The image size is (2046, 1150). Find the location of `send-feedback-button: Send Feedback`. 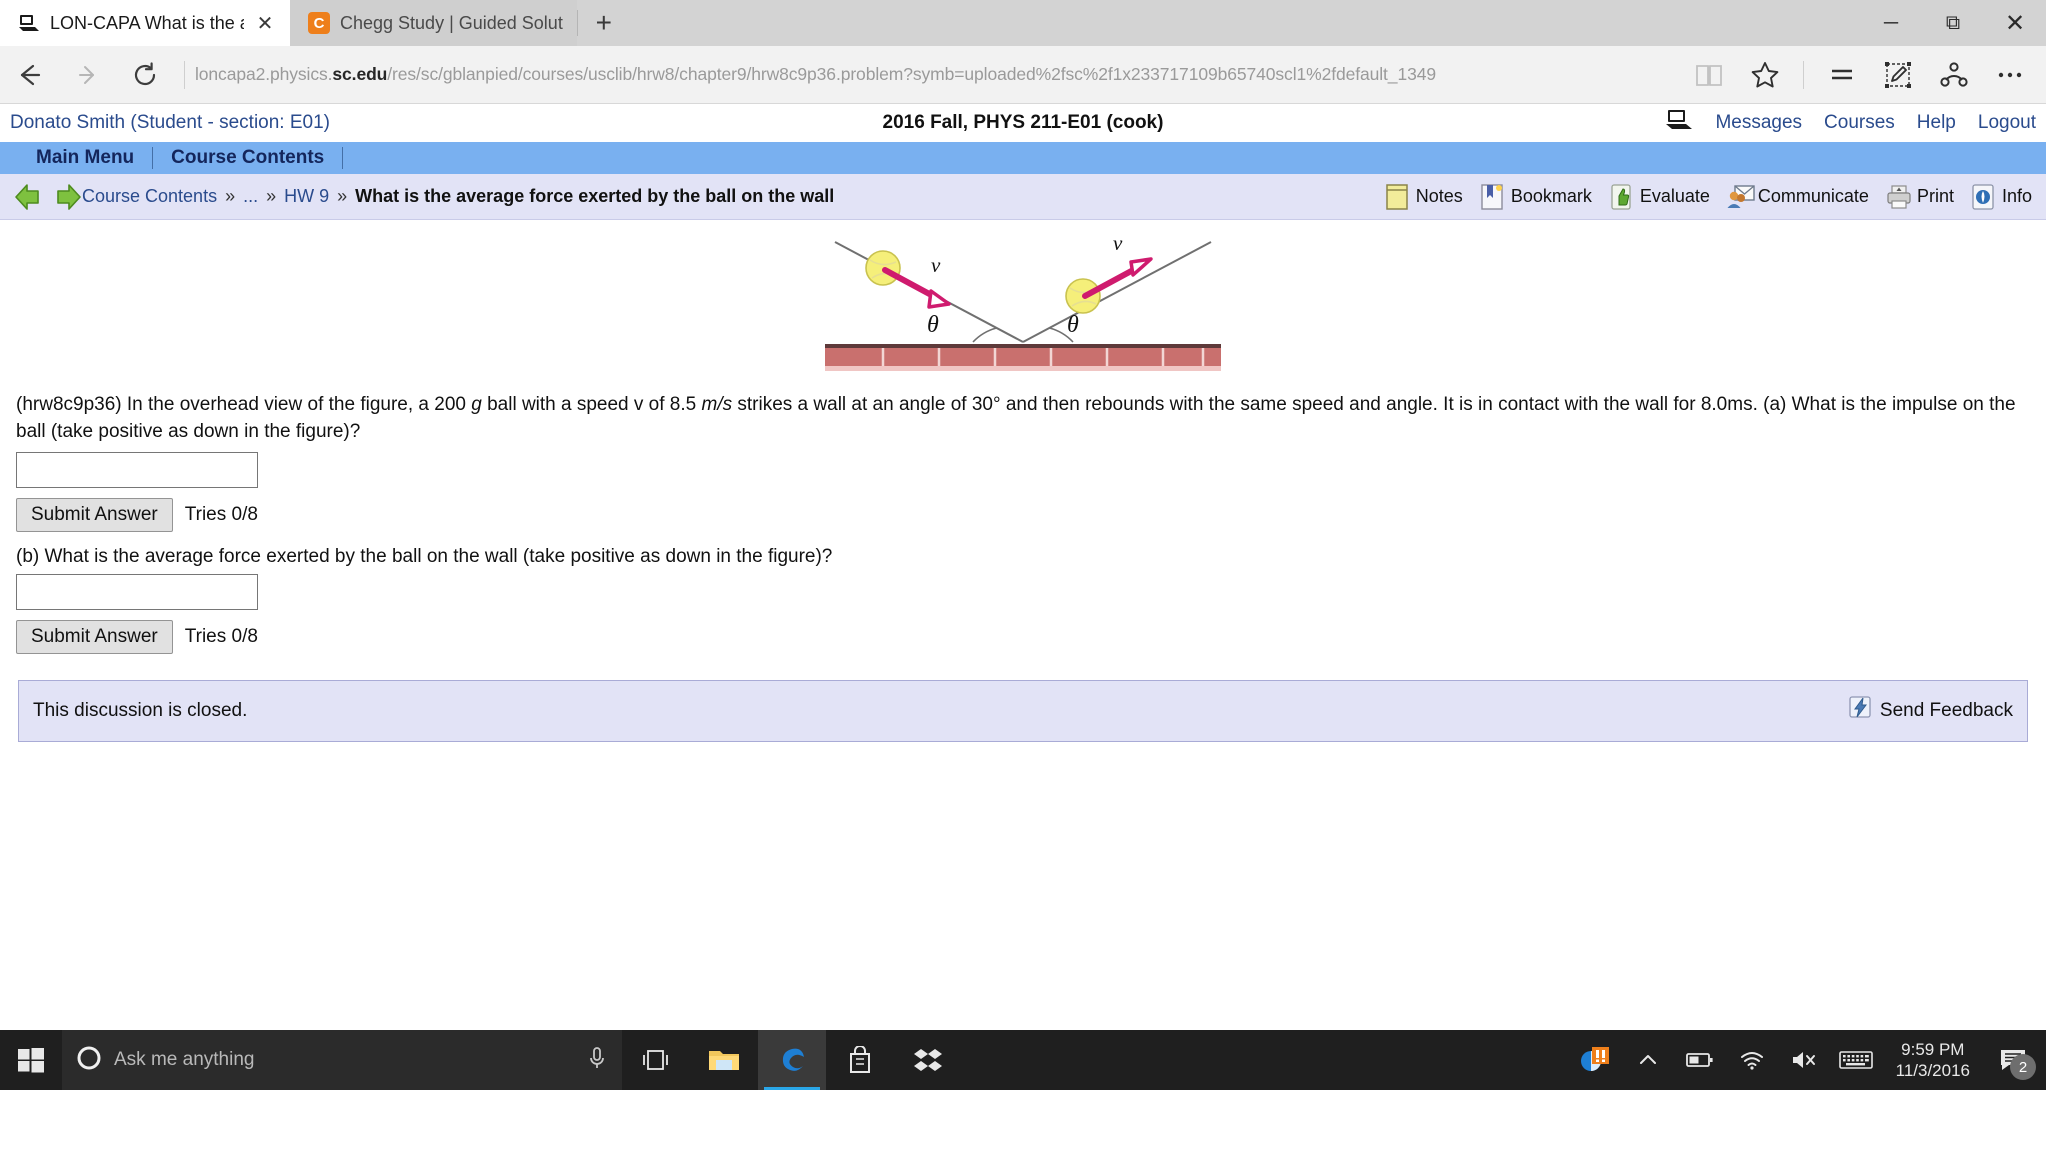

send-feedback-button: Send Feedback is located at coordinates (1929, 711).